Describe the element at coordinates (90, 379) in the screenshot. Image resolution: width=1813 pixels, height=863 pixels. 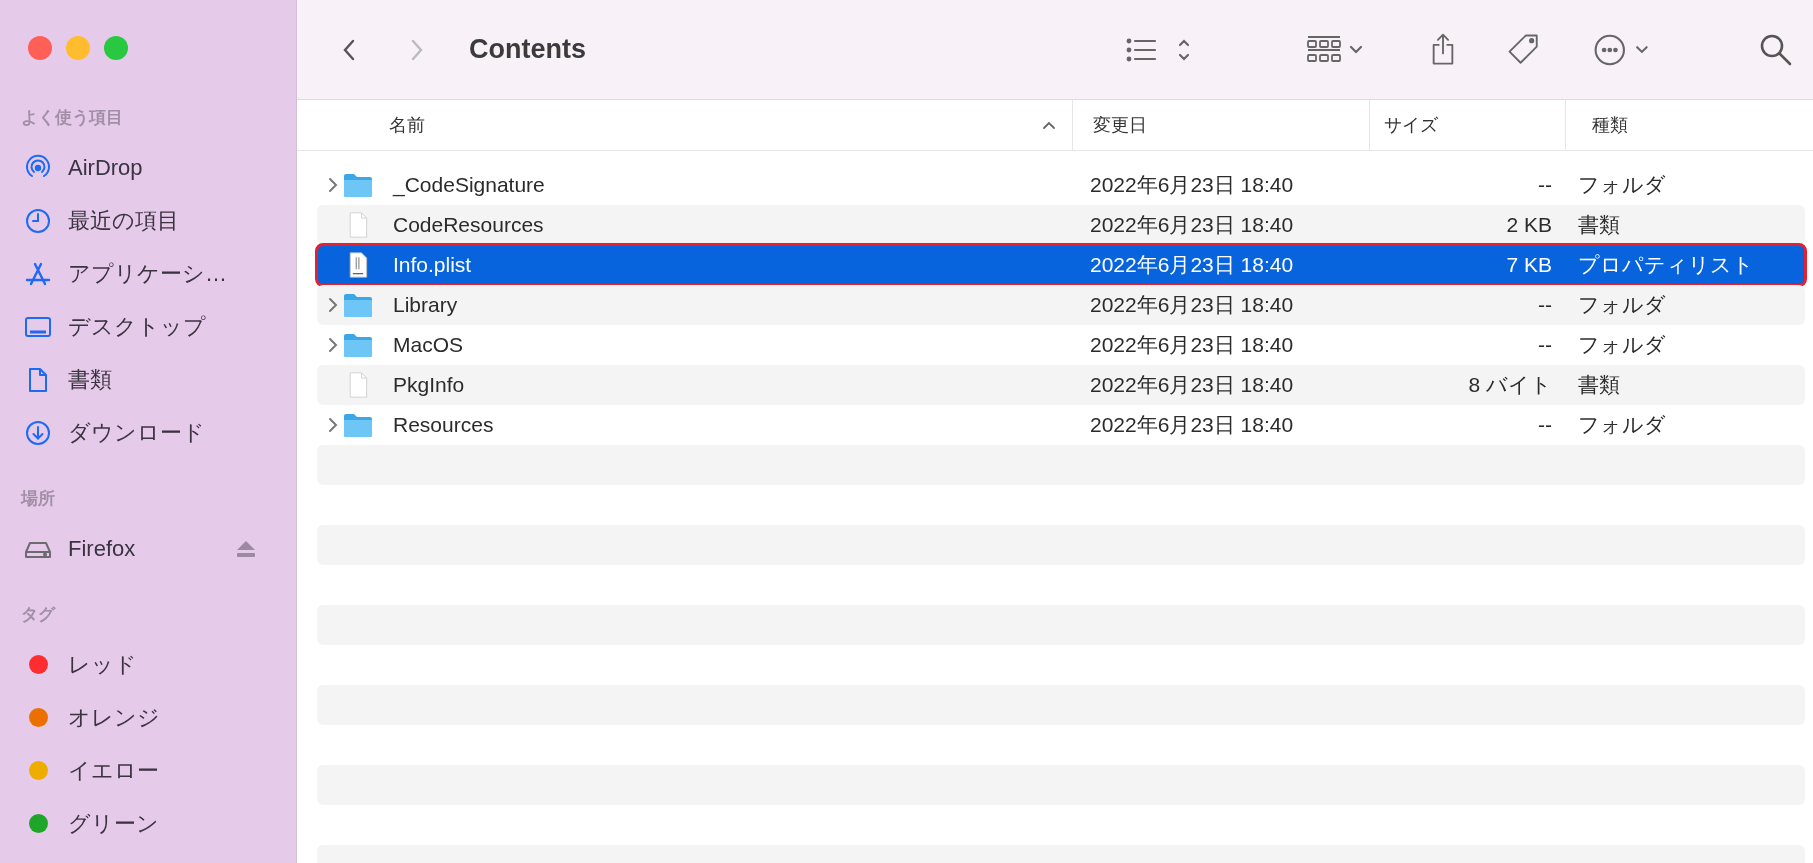
I see `sidebar-item-label: 書類` at that location.